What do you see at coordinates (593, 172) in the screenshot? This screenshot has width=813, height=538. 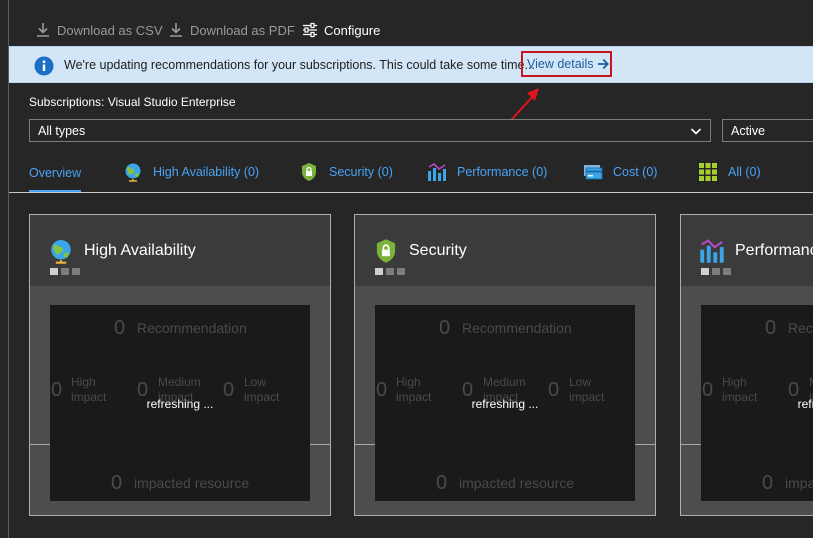 I see `credit-card-icon` at bounding box center [593, 172].